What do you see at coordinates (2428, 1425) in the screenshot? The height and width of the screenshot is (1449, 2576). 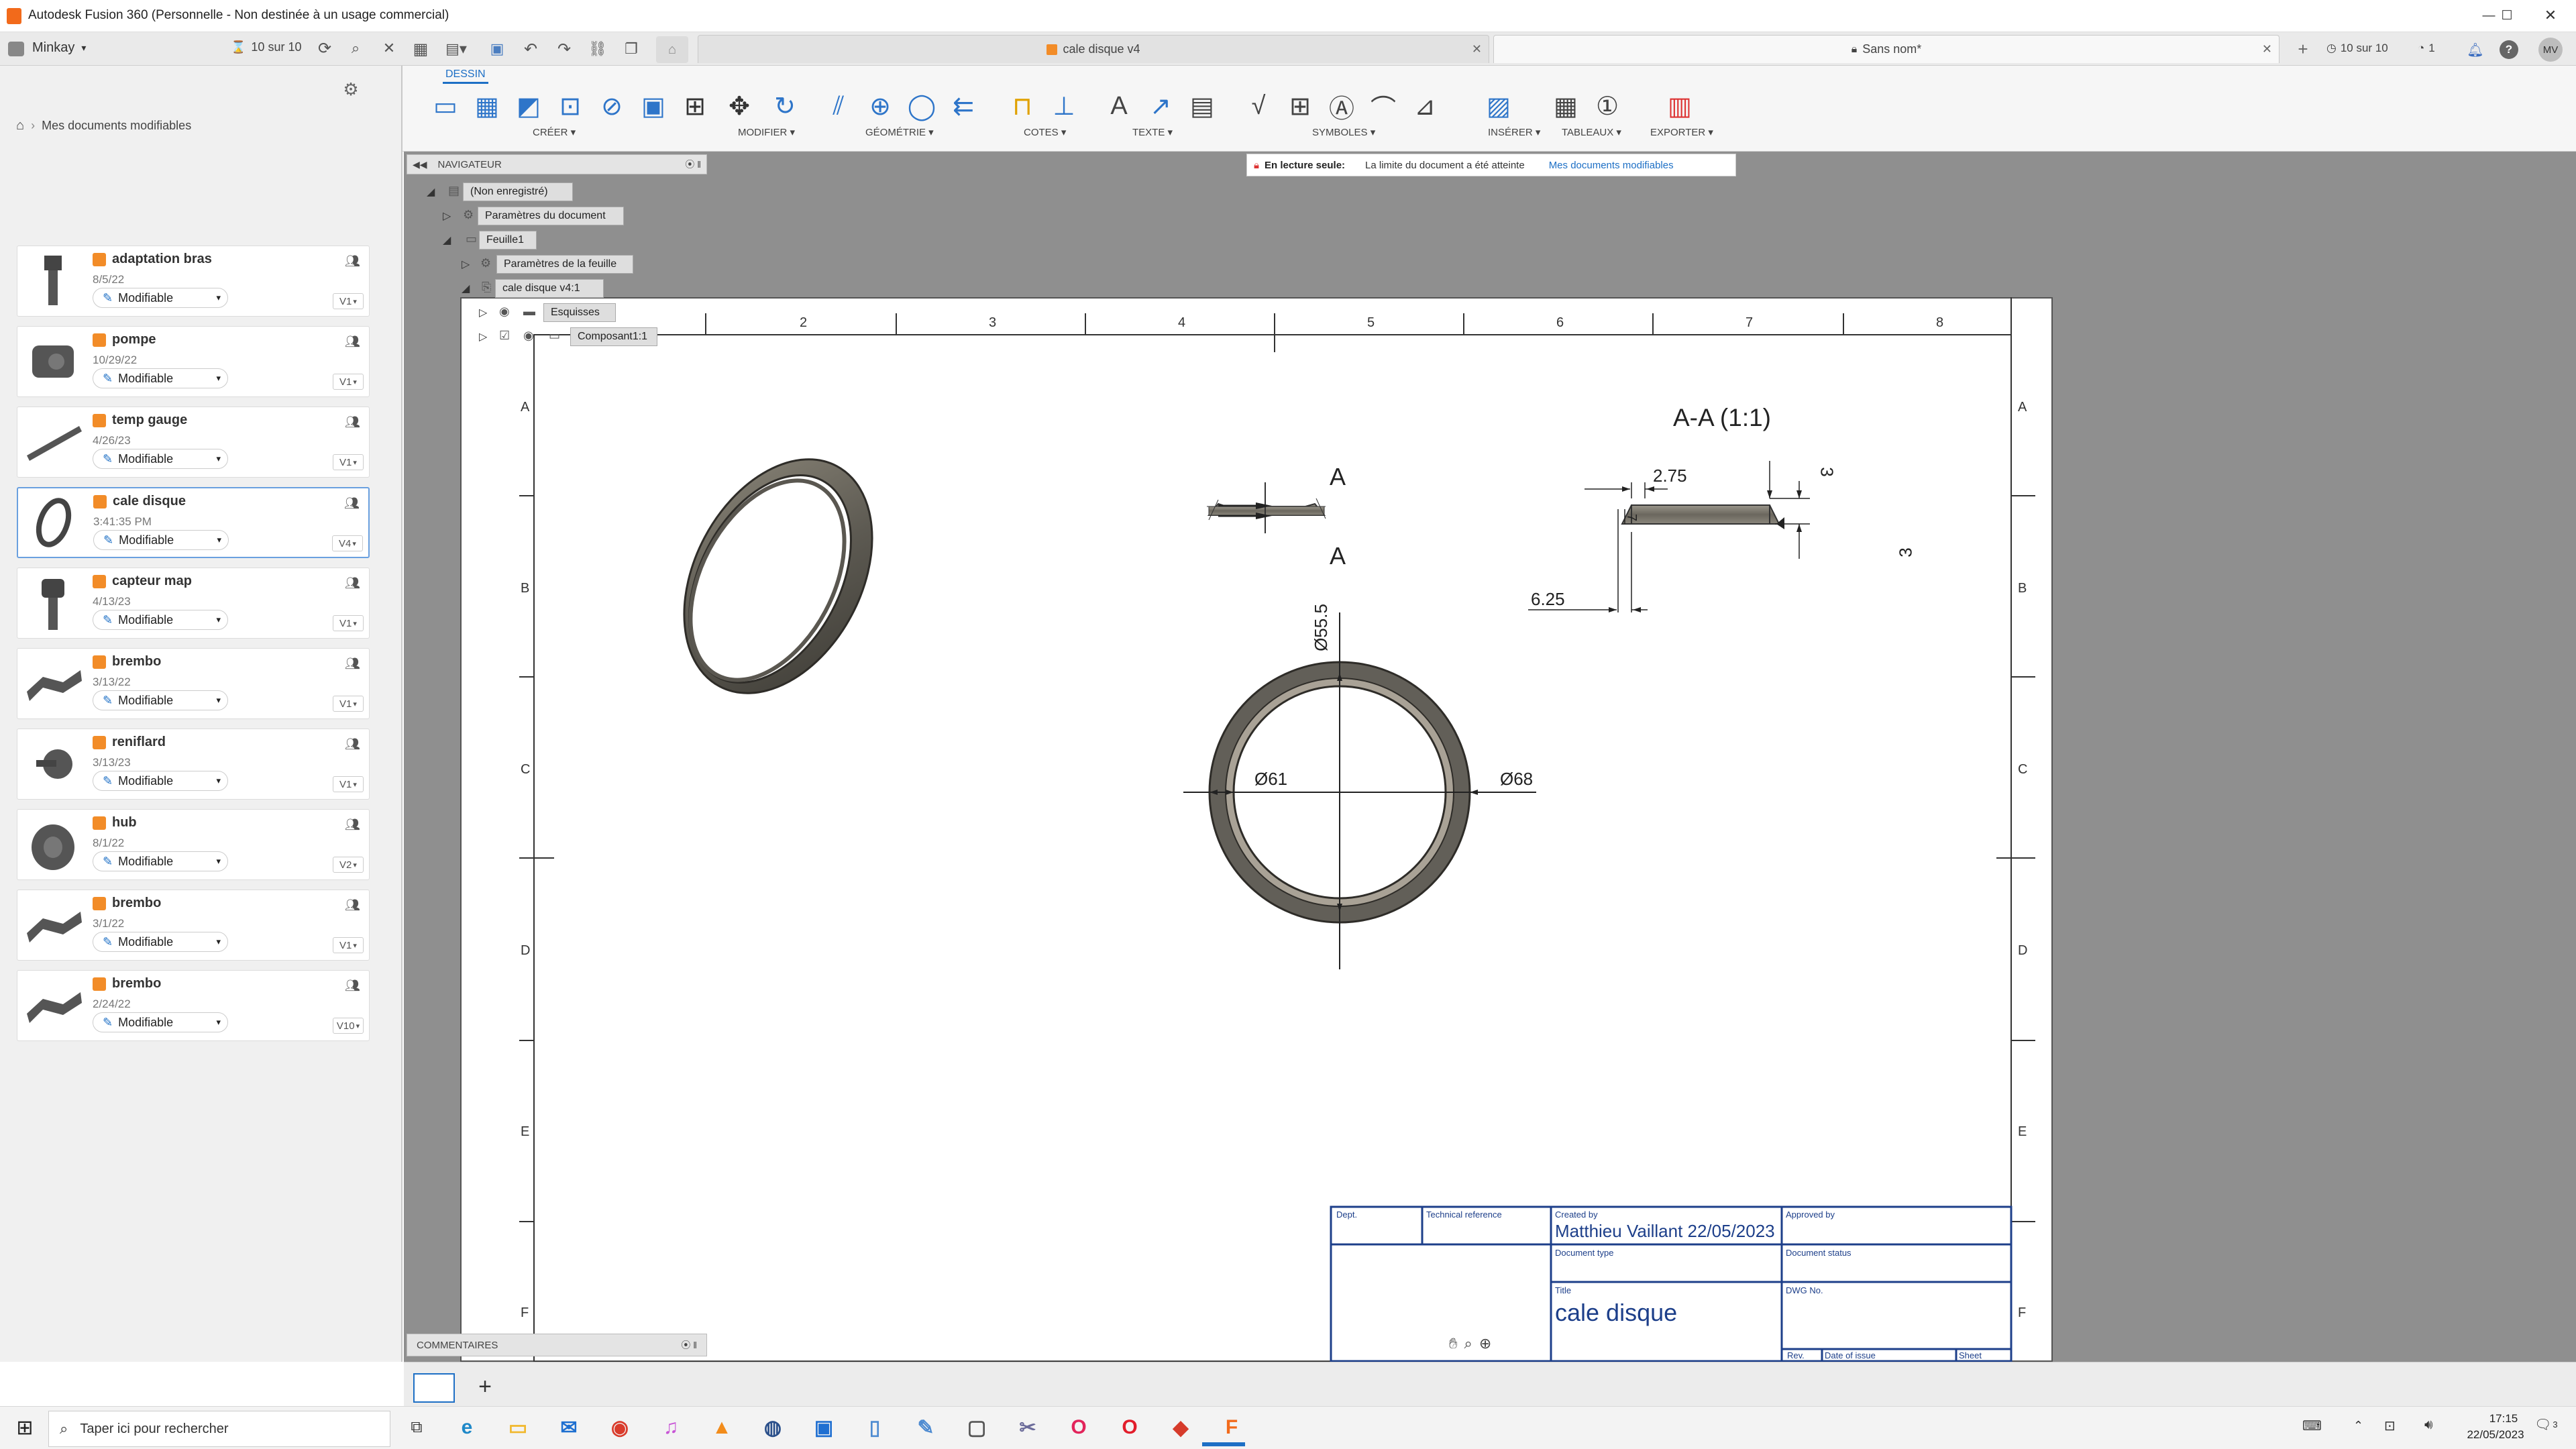 I see `volume-icon: 🔊︎` at bounding box center [2428, 1425].